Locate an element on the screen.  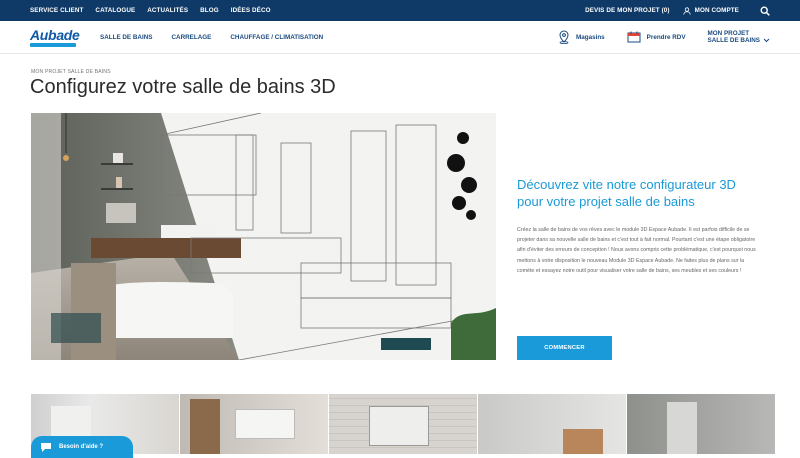
link-blog: BLOG is located at coordinates (209, 10).